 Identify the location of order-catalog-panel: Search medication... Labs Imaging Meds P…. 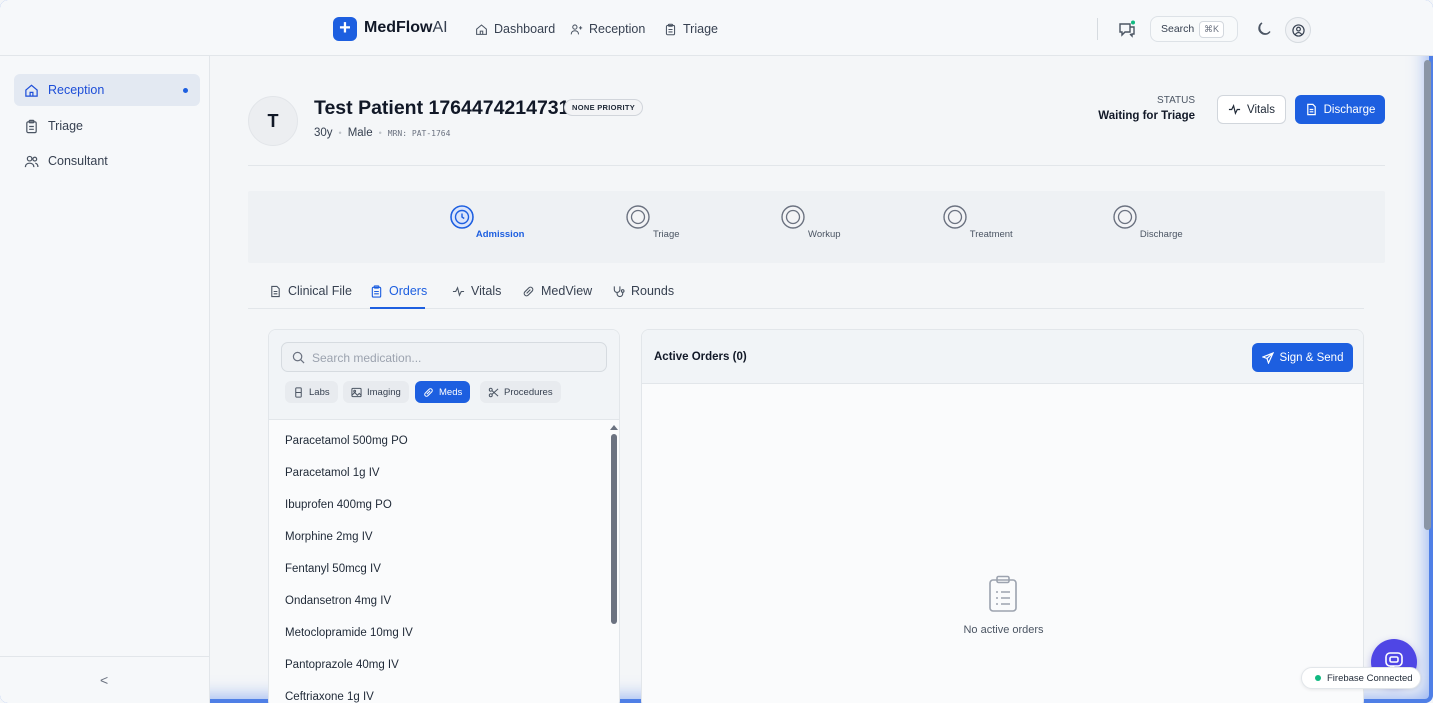
(444, 516).